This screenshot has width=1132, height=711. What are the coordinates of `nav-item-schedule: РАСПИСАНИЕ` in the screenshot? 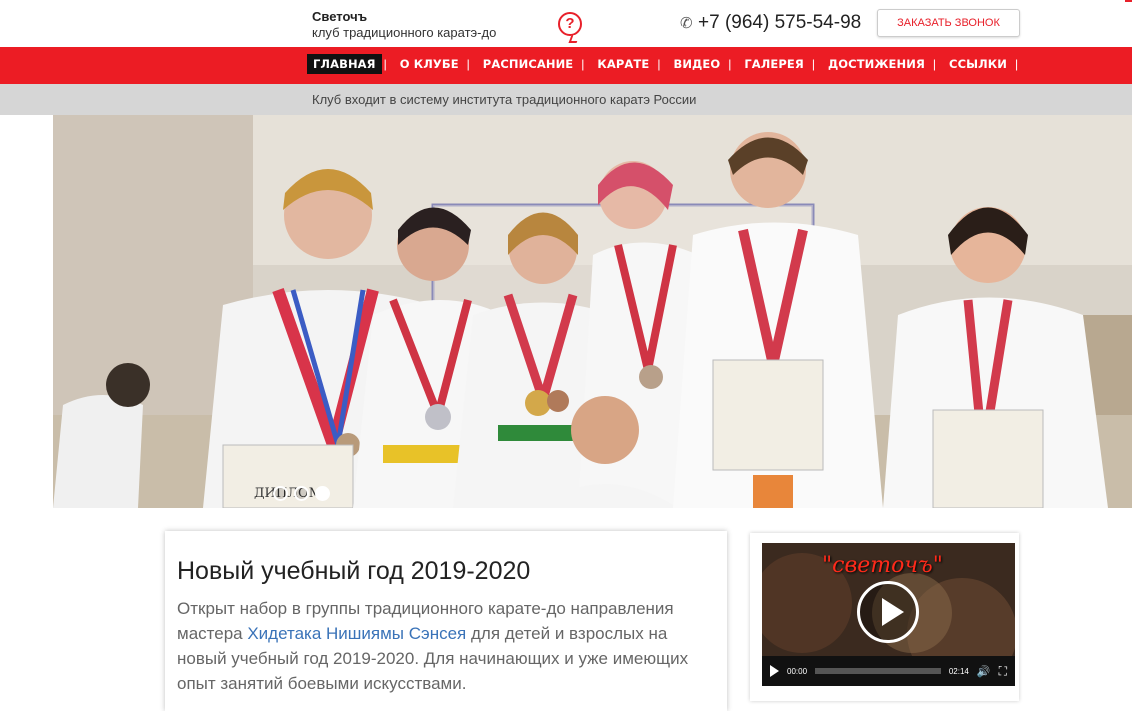 It's located at (528, 64).